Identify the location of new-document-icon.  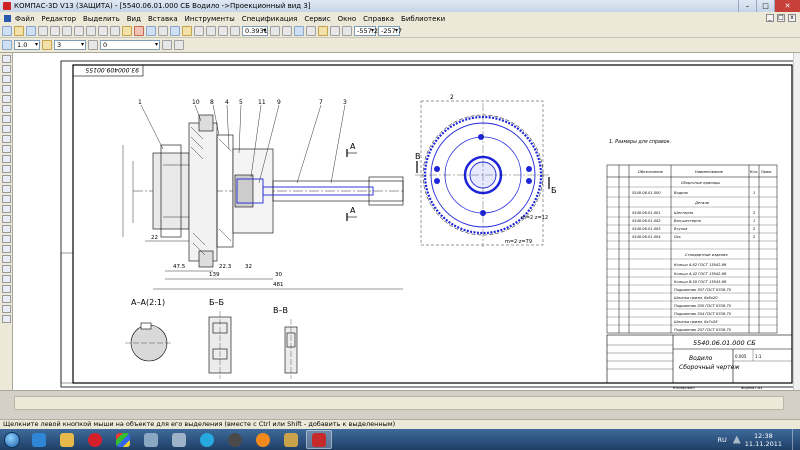
(7, 31).